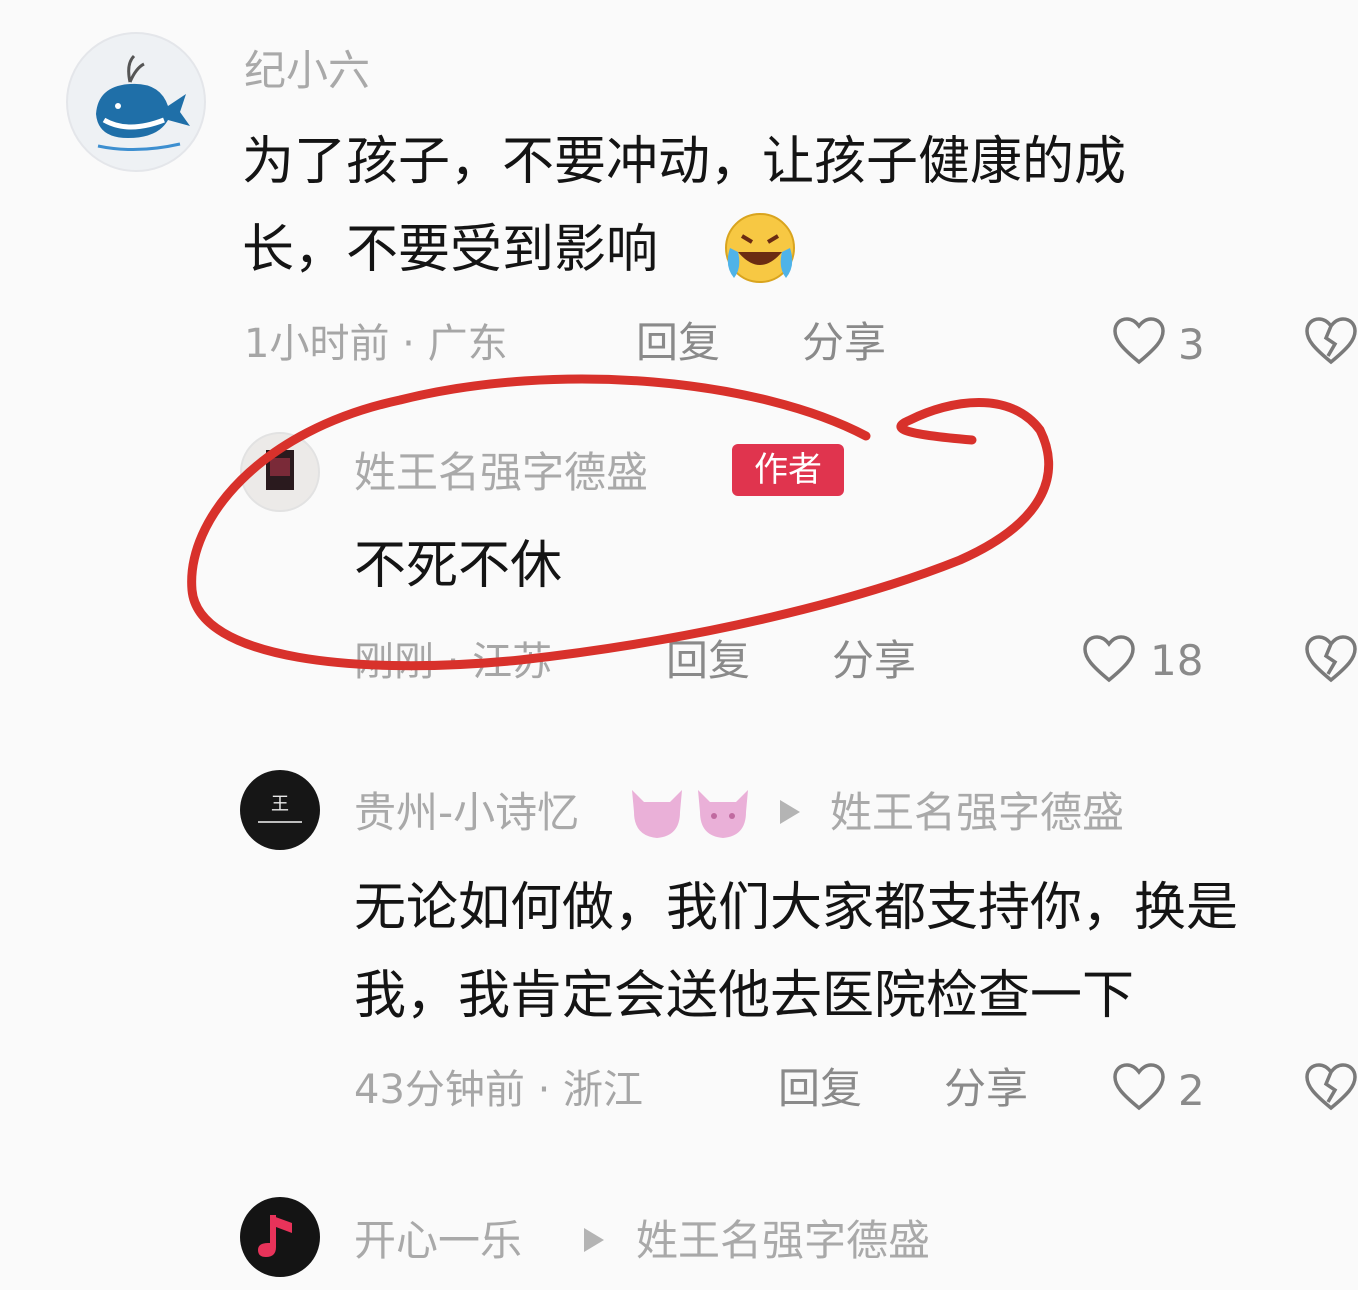 The image size is (1358, 1290). What do you see at coordinates (466, 813) in the screenshot?
I see `guizhou-username: 贵州-小诗忆` at bounding box center [466, 813].